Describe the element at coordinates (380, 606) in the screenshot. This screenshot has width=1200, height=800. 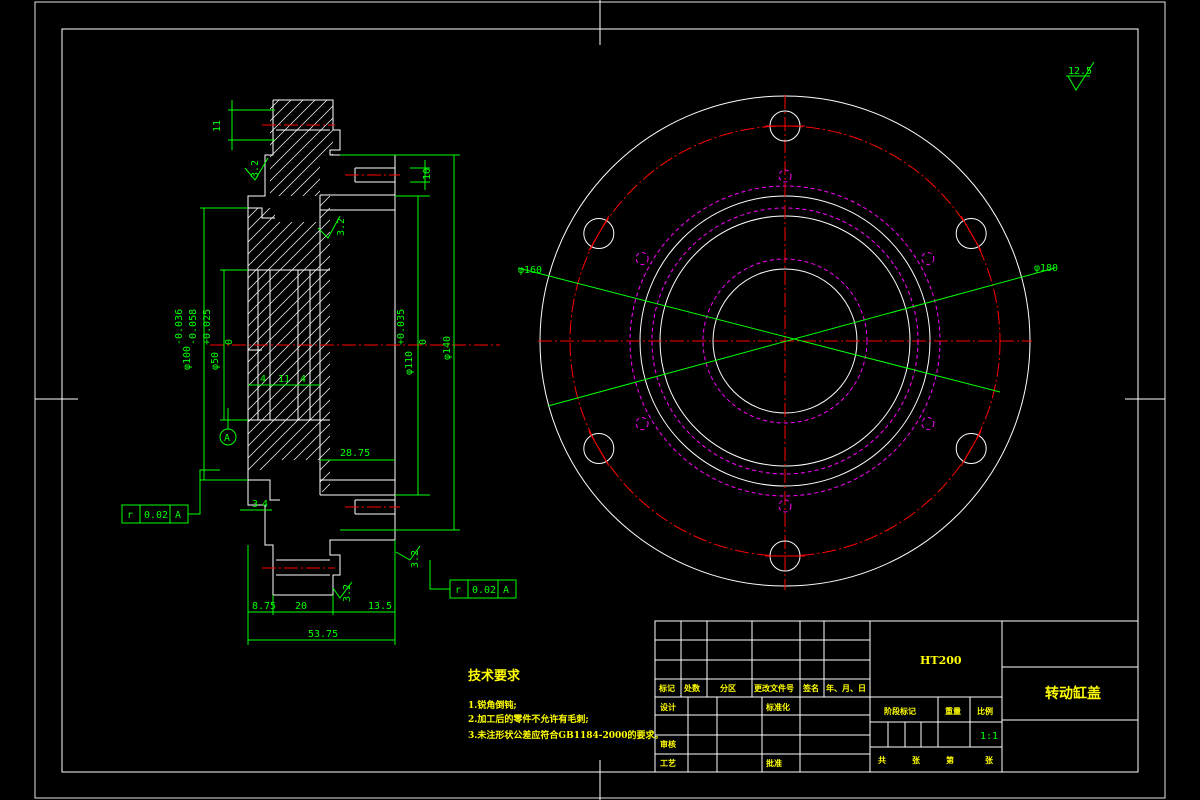
I see `dim-135: 13.5` at that location.